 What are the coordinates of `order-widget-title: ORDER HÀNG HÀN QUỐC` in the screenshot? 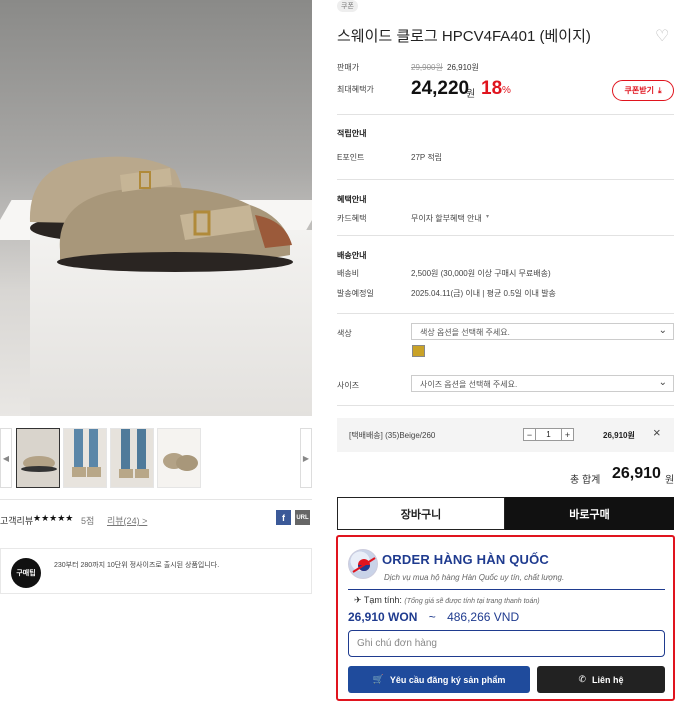 It's located at (466, 559).